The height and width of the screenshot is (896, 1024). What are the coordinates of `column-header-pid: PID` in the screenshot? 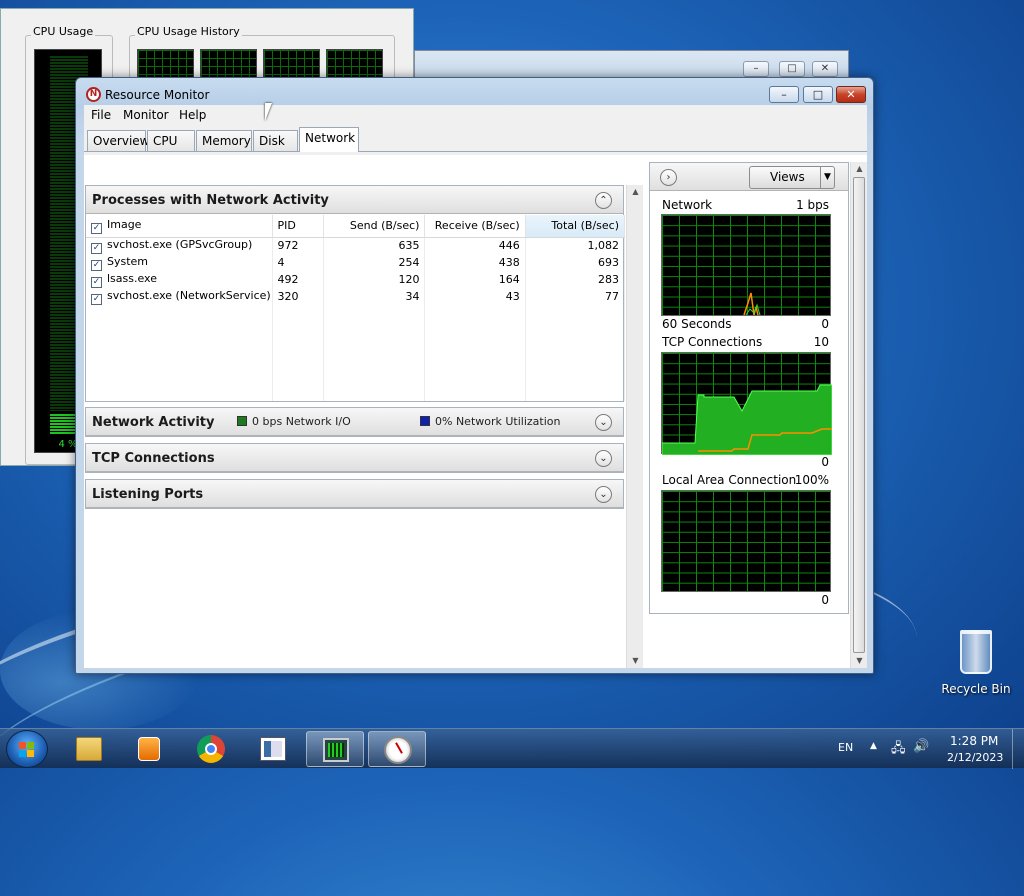 It's located at (298, 226).